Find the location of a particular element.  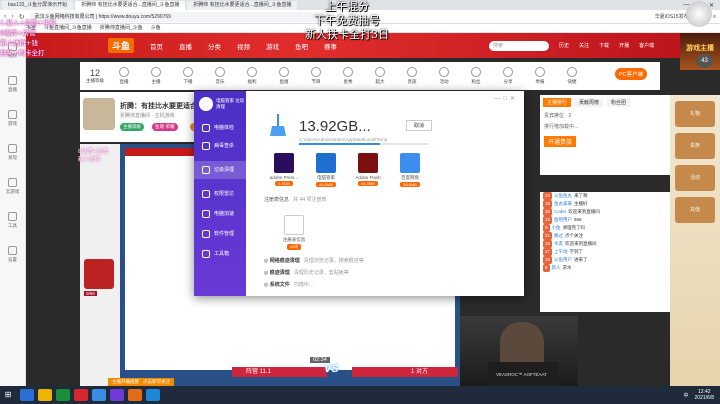

dialog-nav-item: 工具箱 is located at coordinates (220, 254).